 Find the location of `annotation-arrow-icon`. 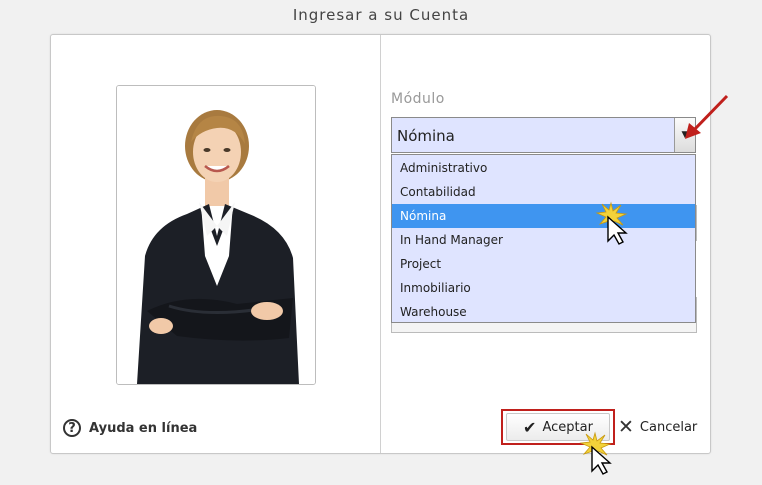

annotation-arrow-icon is located at coordinates (707, 116).